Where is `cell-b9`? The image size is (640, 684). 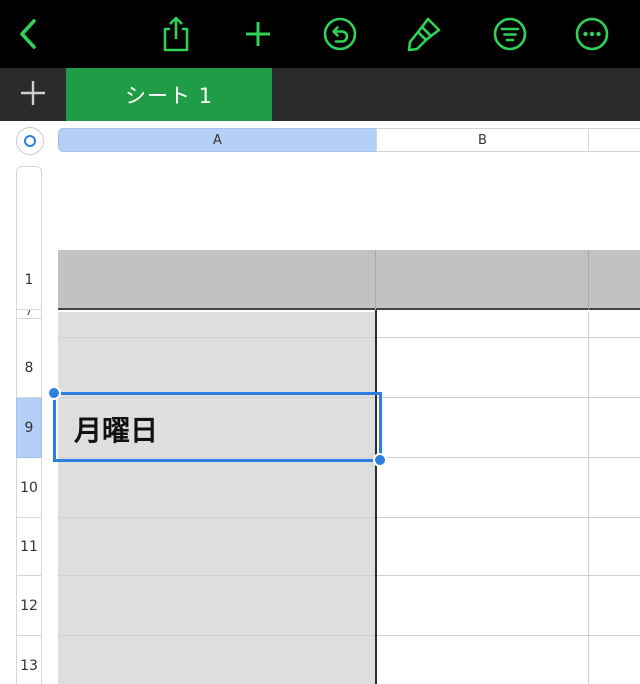 cell-b9 is located at coordinates (482, 428).